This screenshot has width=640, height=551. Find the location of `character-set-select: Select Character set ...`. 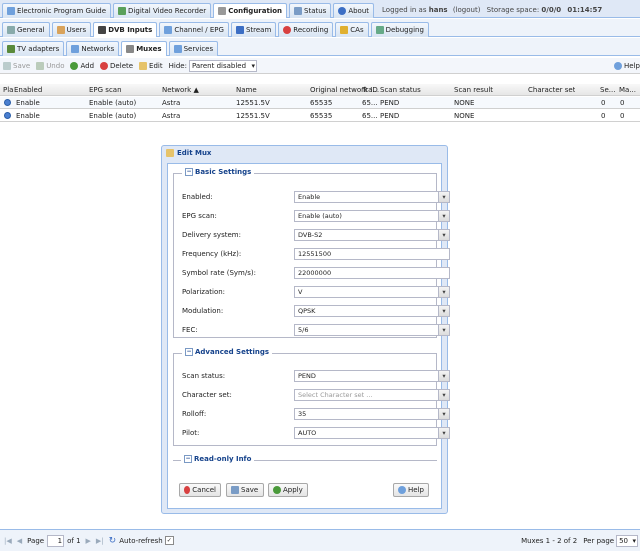

character-set-select: Select Character set ... is located at coordinates (372, 395).